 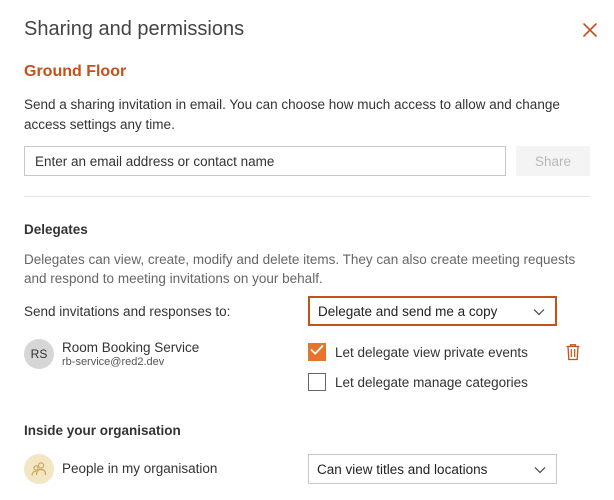 I want to click on delegate-email: rb-service@red2.dev, so click(x=113, y=362).